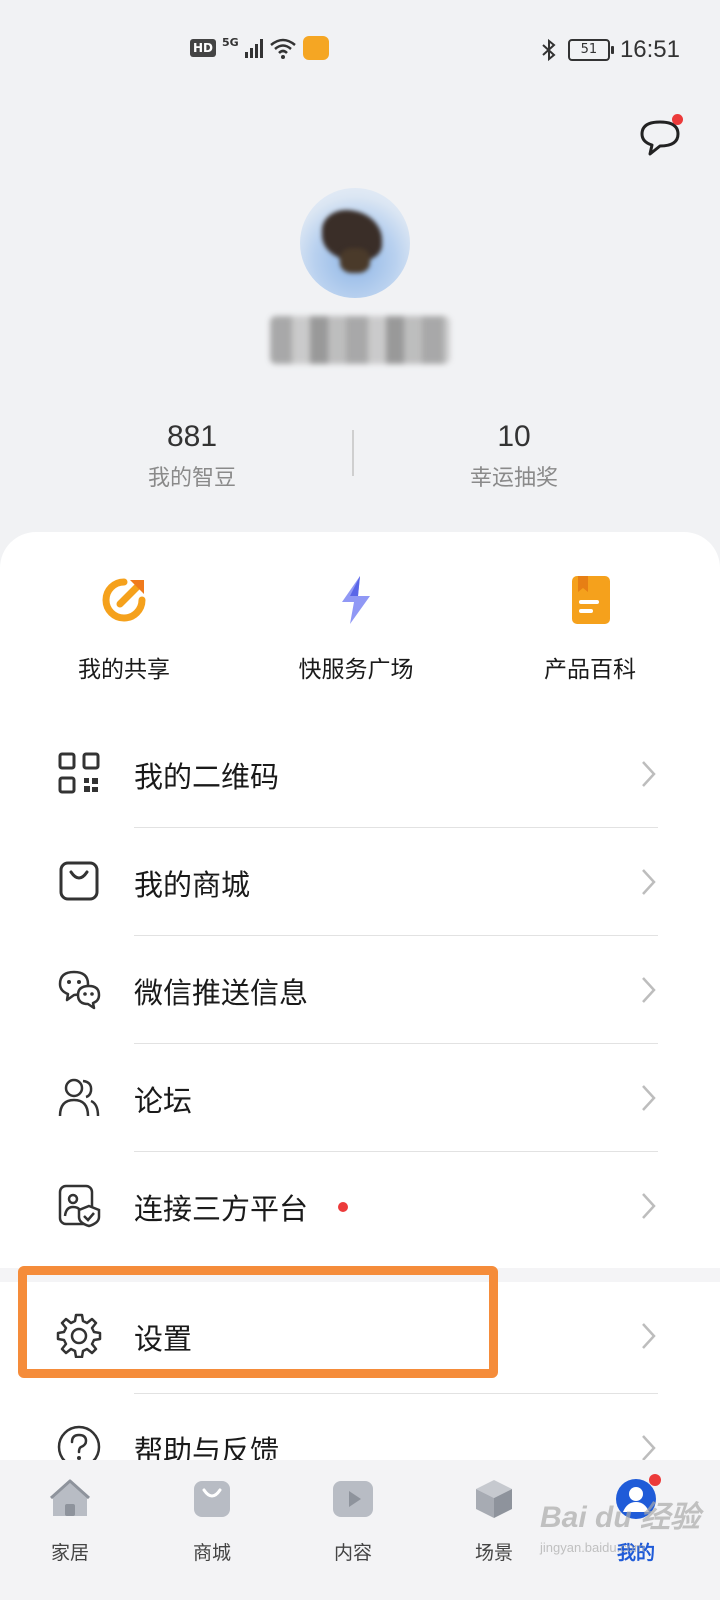 The width and height of the screenshot is (720, 1600). Describe the element at coordinates (360, 1206) in the screenshot. I see `menu-item-third-party: 连接三方平台` at that location.